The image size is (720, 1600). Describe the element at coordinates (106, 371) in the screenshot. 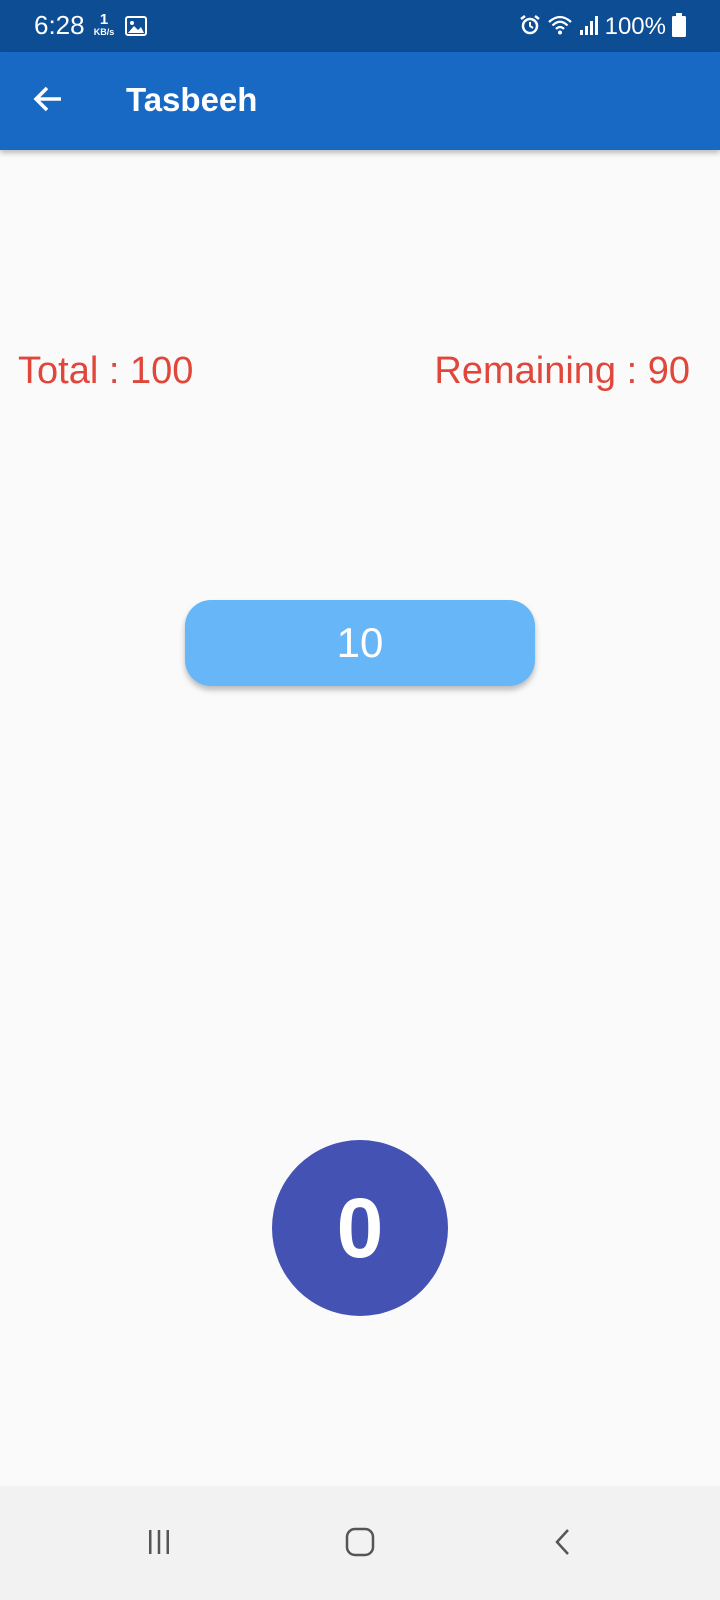

I see `total-count-label: Total : 100` at that location.